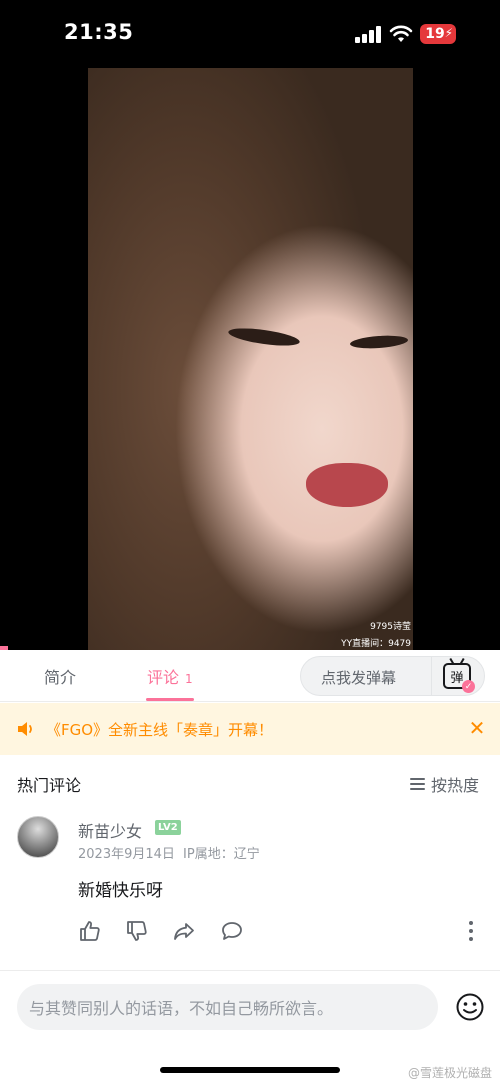 This screenshot has width=500, height=1083. What do you see at coordinates (99, 32) in the screenshot?
I see `status-time: 21:35` at bounding box center [99, 32].